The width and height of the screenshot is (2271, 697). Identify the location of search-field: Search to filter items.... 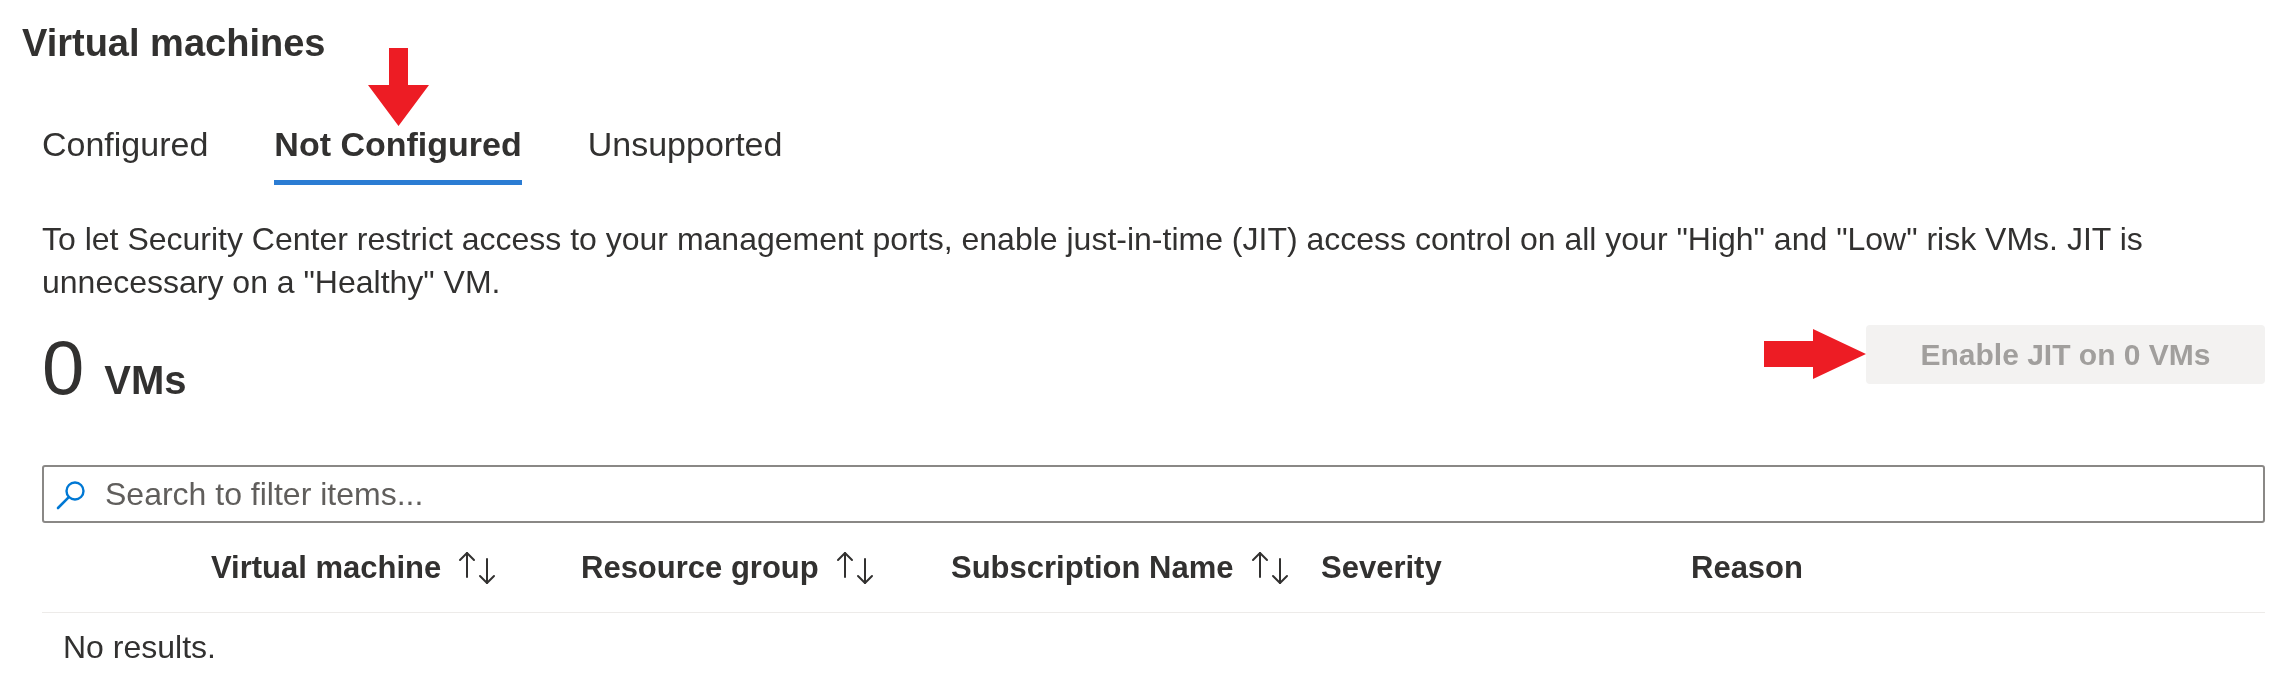
(1153, 494).